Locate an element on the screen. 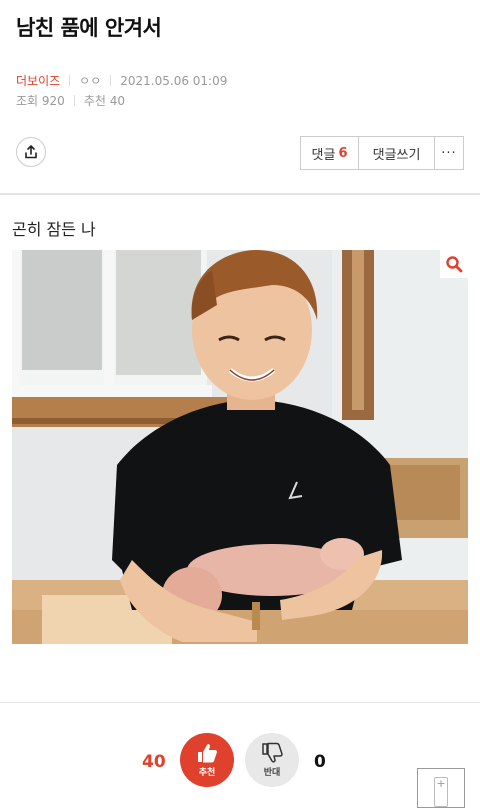 Image resolution: width=480 pixels, height=808 pixels. upvote-count: 40 is located at coordinates (154, 762).